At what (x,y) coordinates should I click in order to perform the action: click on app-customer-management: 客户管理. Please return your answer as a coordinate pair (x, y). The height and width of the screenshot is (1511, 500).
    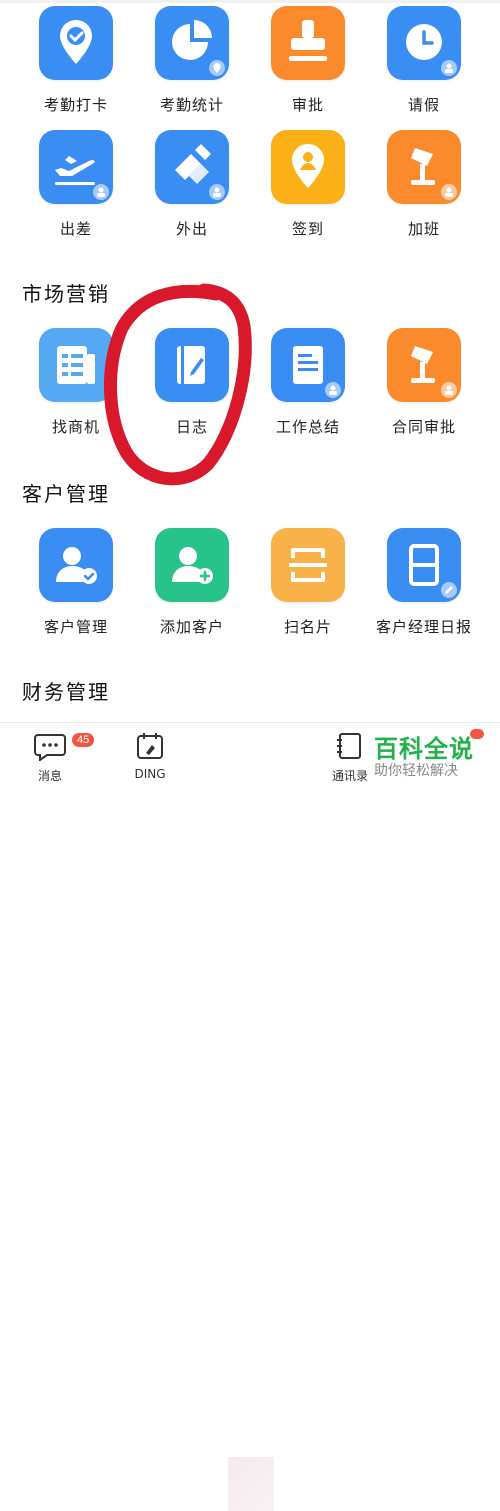
    Looking at the image, I should click on (76, 582).